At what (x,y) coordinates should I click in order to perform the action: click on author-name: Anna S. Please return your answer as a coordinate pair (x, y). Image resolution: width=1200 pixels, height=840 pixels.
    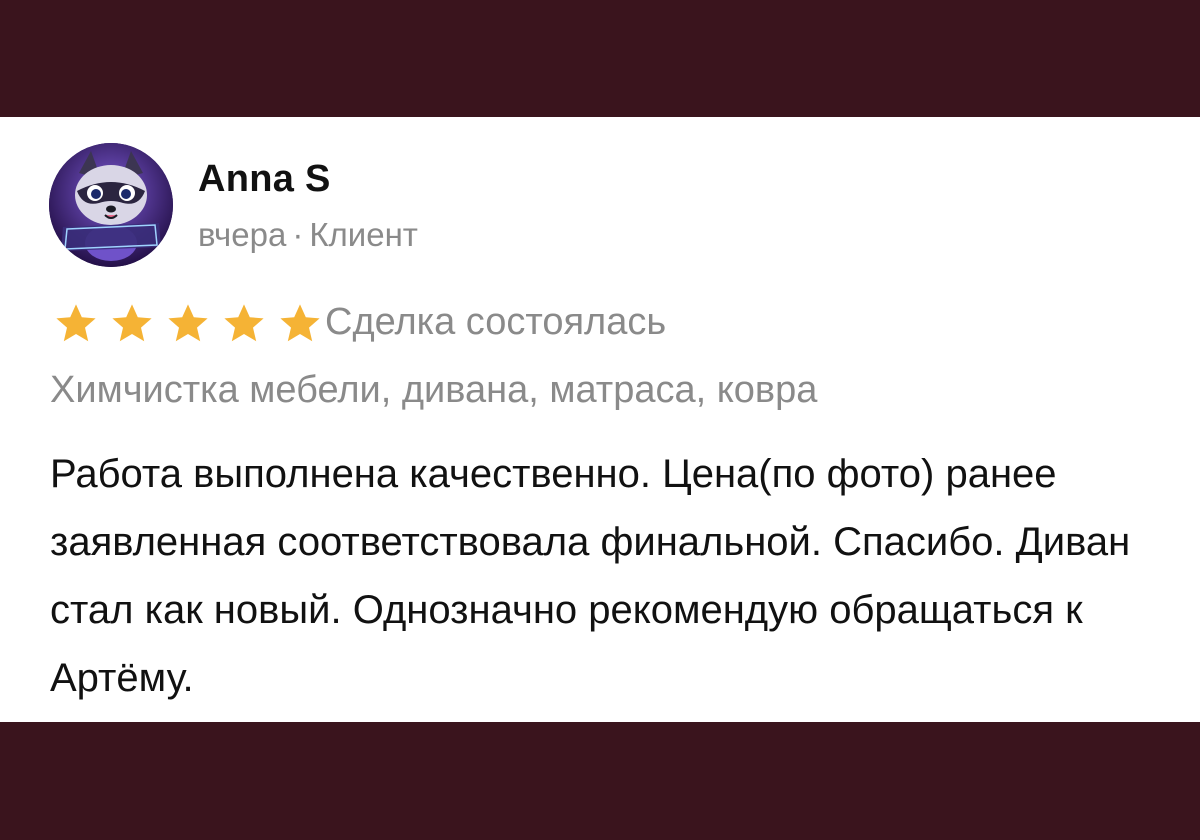
    Looking at the image, I should click on (264, 179).